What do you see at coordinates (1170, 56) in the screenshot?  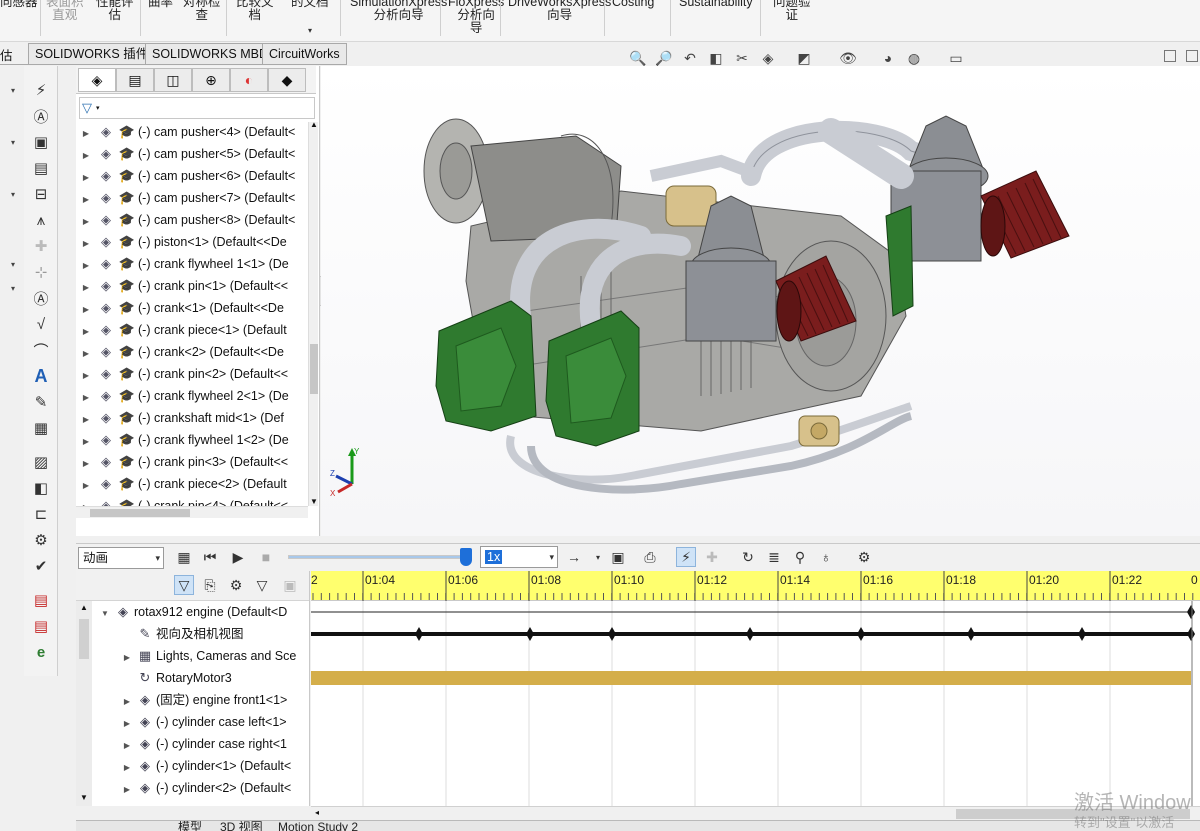 I see `restore-window-icon` at bounding box center [1170, 56].